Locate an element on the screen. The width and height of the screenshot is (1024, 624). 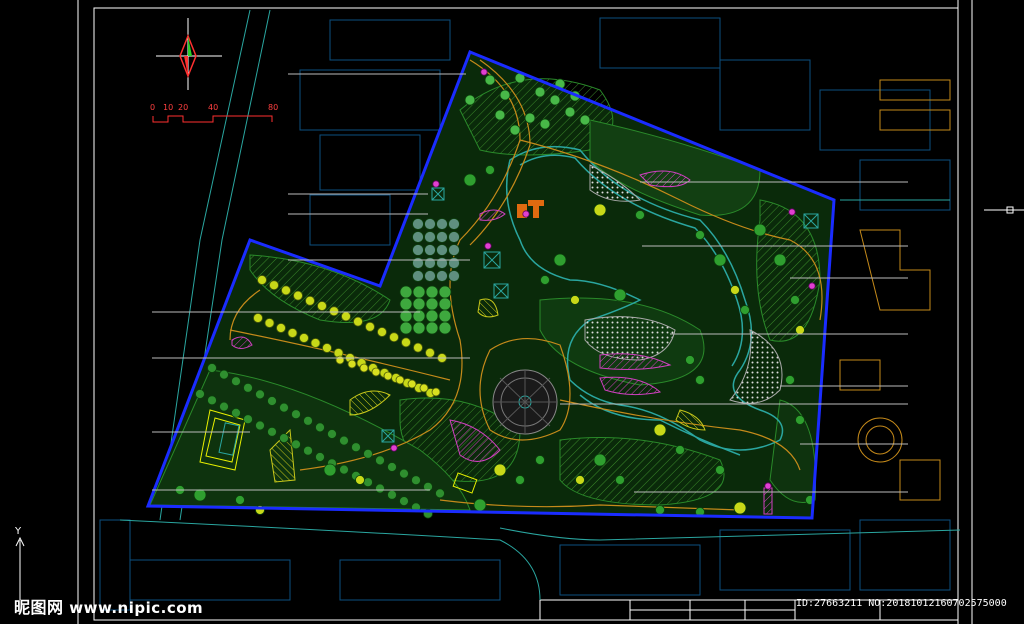
axis-y-label: Y is located at coordinates (18, 531).